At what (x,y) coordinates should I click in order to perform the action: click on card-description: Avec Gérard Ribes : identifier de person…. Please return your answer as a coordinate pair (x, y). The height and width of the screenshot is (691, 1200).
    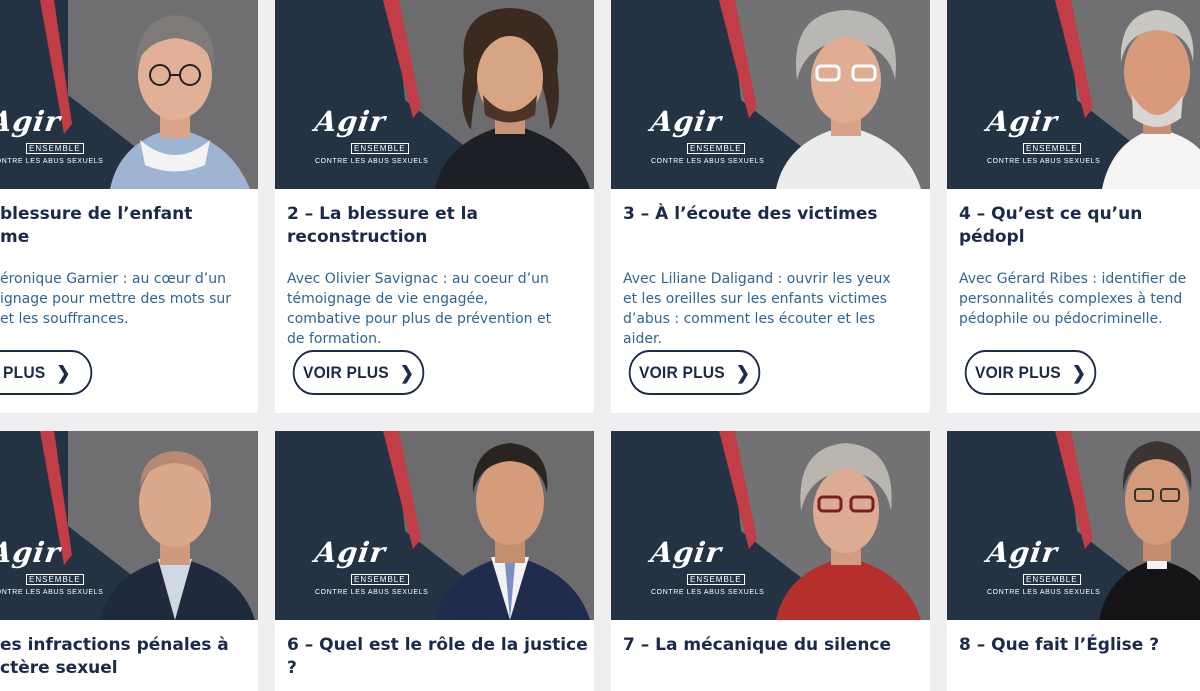
    Looking at the image, I should click on (1073, 299).